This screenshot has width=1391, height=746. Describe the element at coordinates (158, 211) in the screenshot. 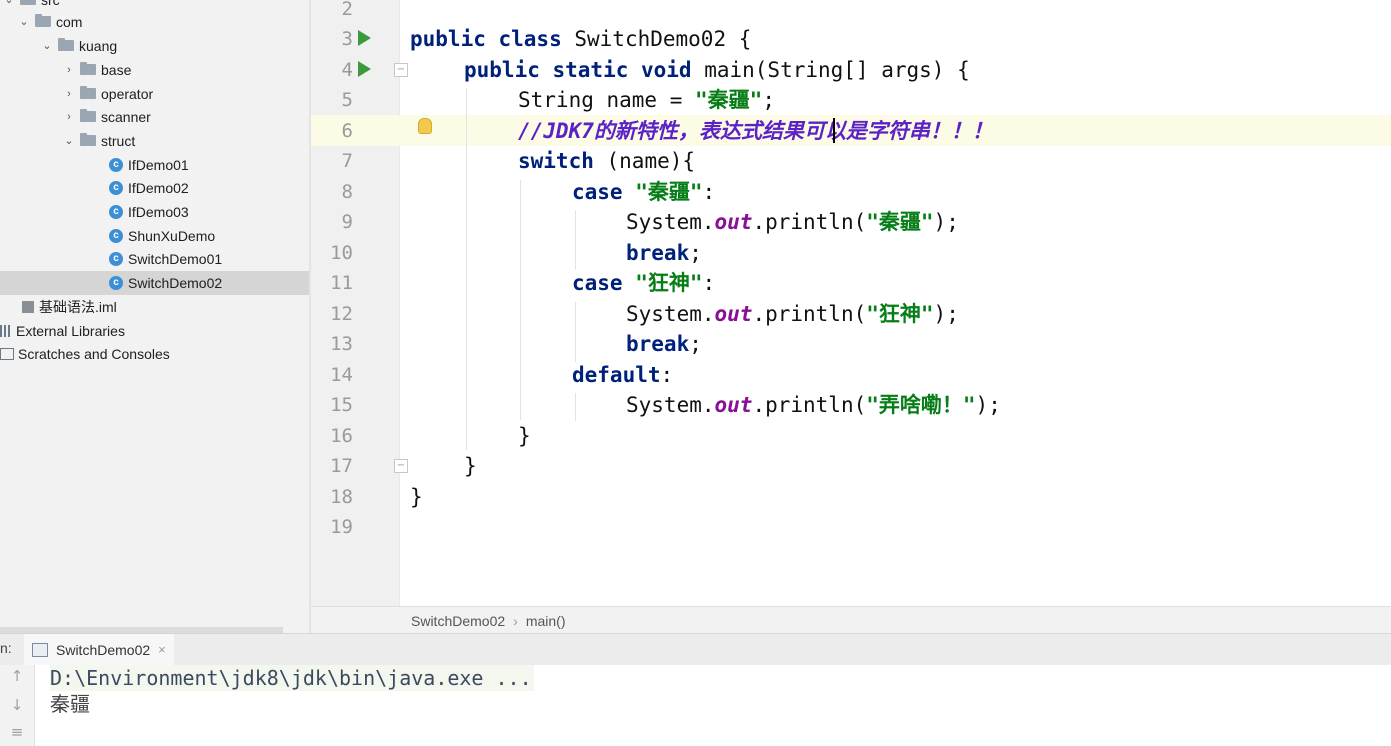

I see `tree-label: IfDemo03` at that location.